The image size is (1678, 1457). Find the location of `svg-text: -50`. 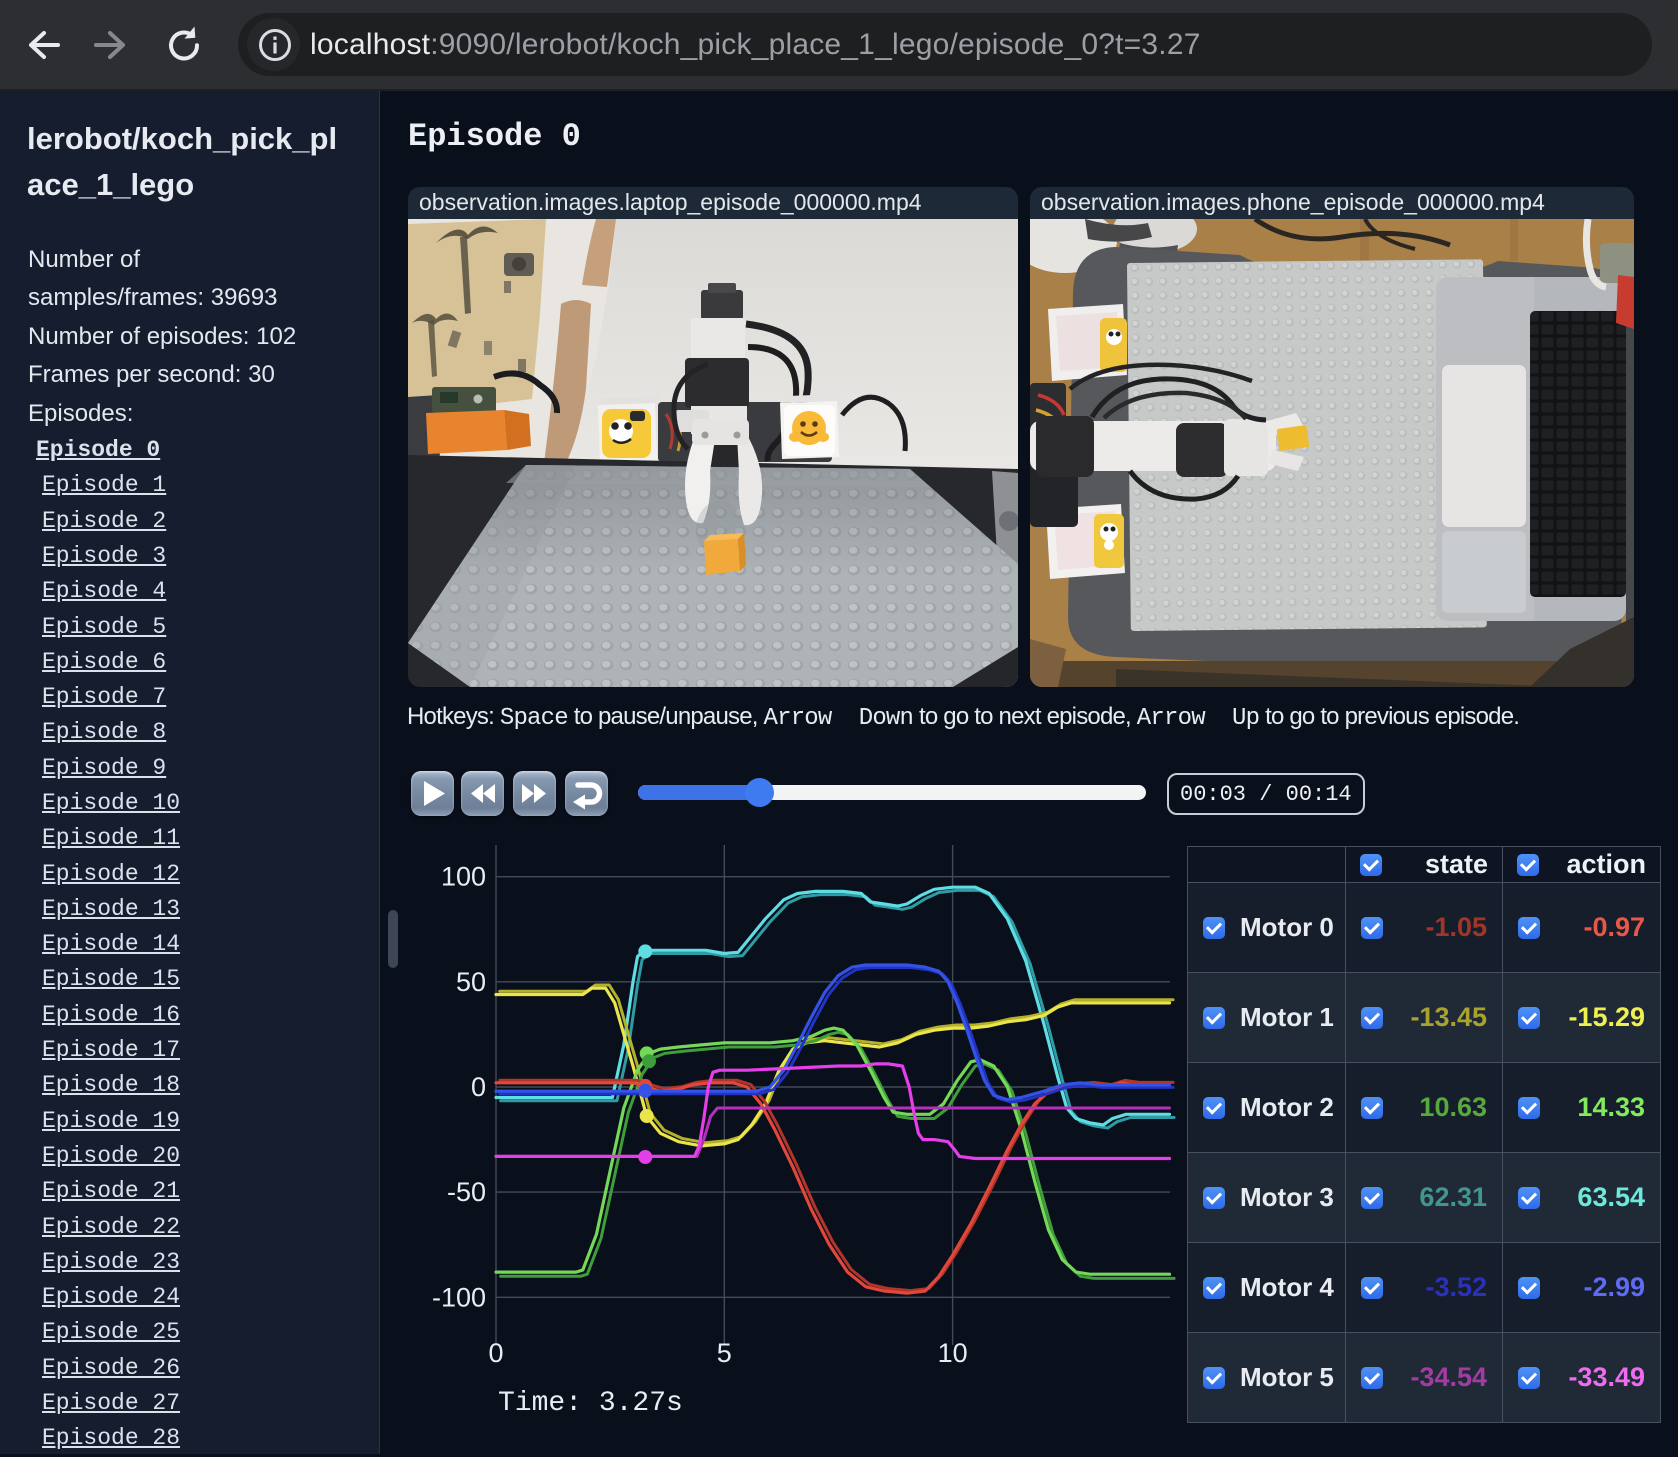

svg-text: -50 is located at coordinates (466, 1192).